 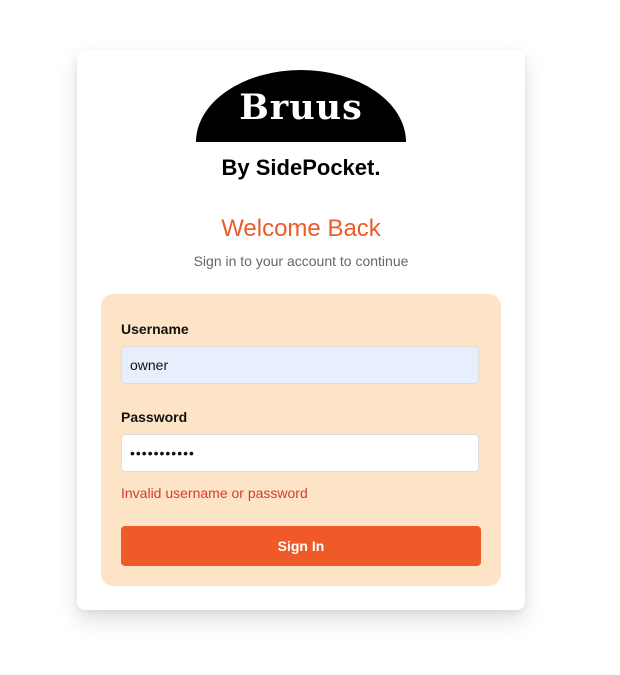 I want to click on username-input, so click(x=300, y=365).